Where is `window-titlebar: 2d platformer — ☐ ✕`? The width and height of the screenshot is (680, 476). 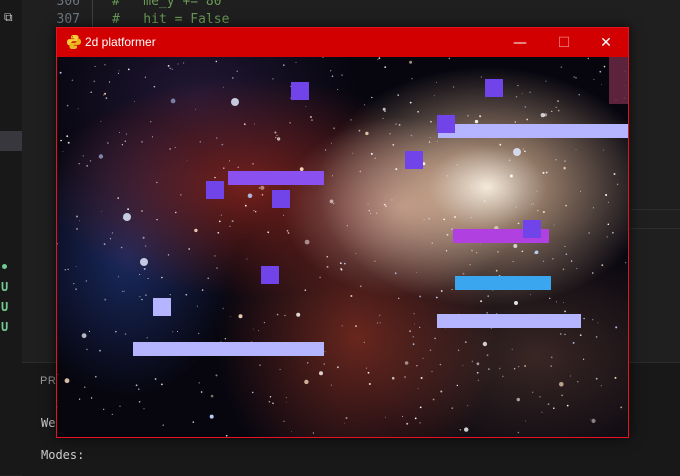 window-titlebar: 2d platformer — ☐ ✕ is located at coordinates (342, 42).